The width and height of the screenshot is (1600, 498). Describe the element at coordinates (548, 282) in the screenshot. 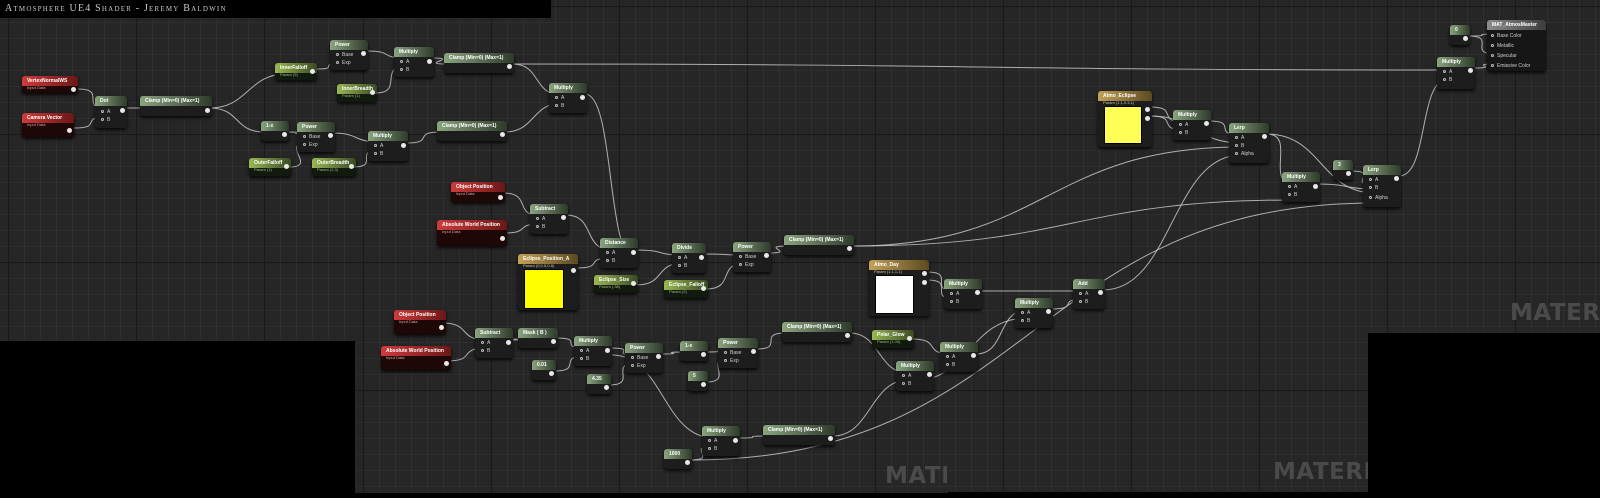

I see `eclipse-position-param: Eclipse_Position_A Param (0,0.5,0.8)` at that location.